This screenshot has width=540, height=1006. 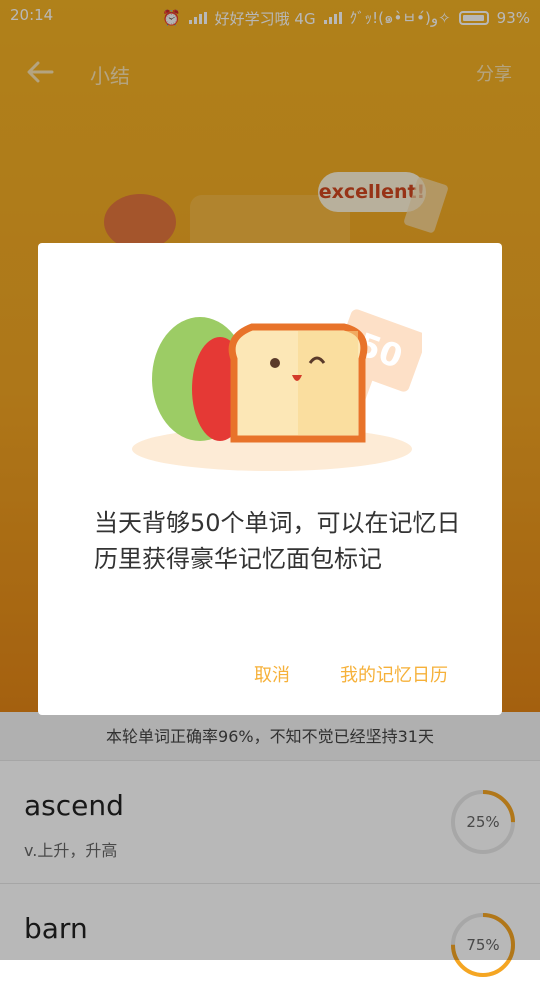 What do you see at coordinates (394, 674) in the screenshot?
I see `my-memory-calendar-button: 我的记忆日历` at bounding box center [394, 674].